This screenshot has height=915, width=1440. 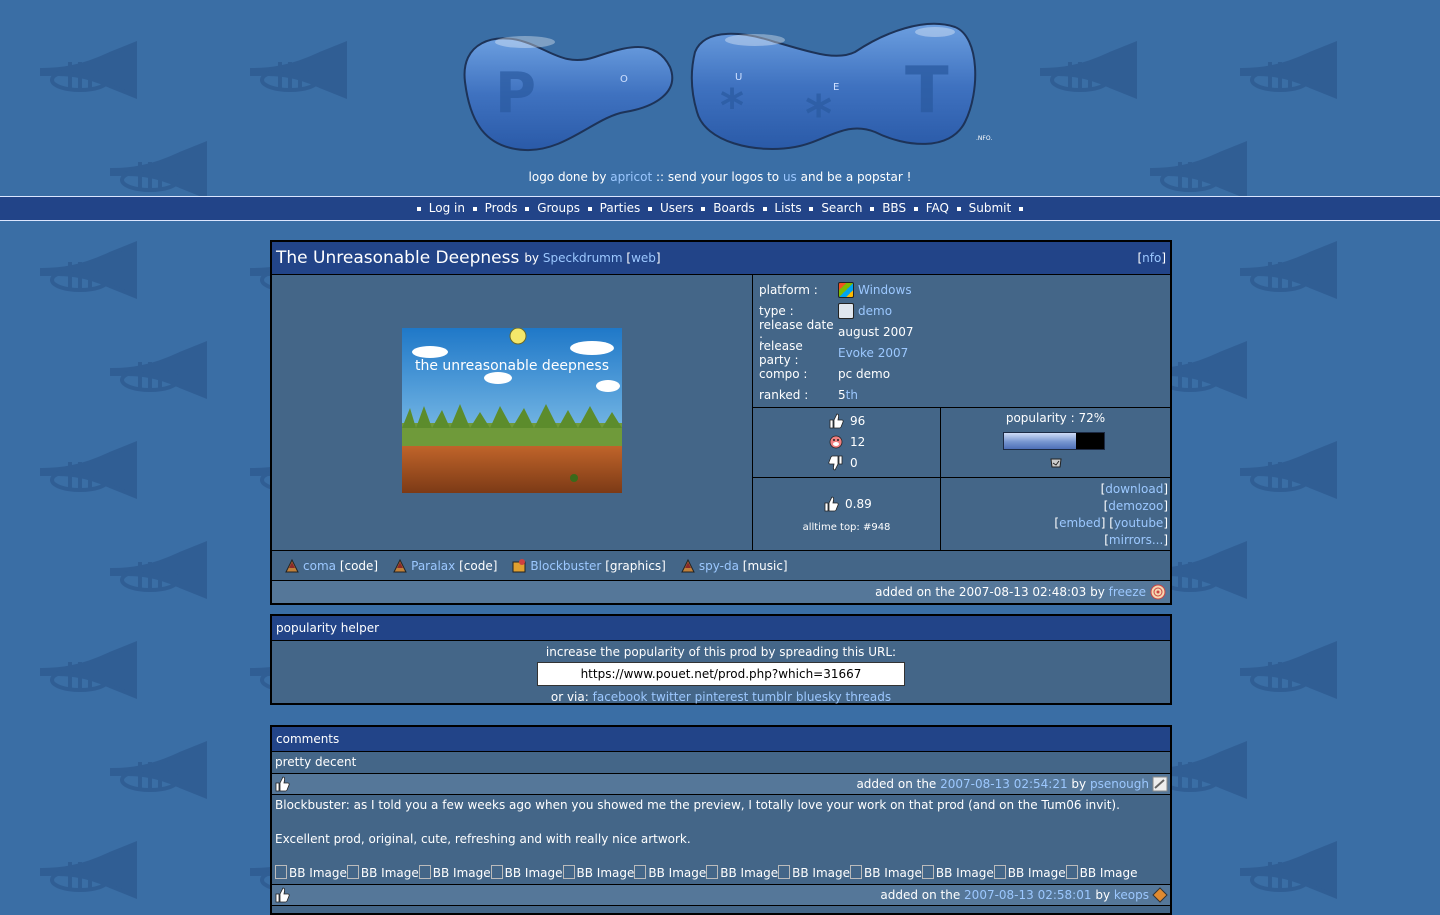 I want to click on compo-value: pc demo, so click(x=864, y=373).